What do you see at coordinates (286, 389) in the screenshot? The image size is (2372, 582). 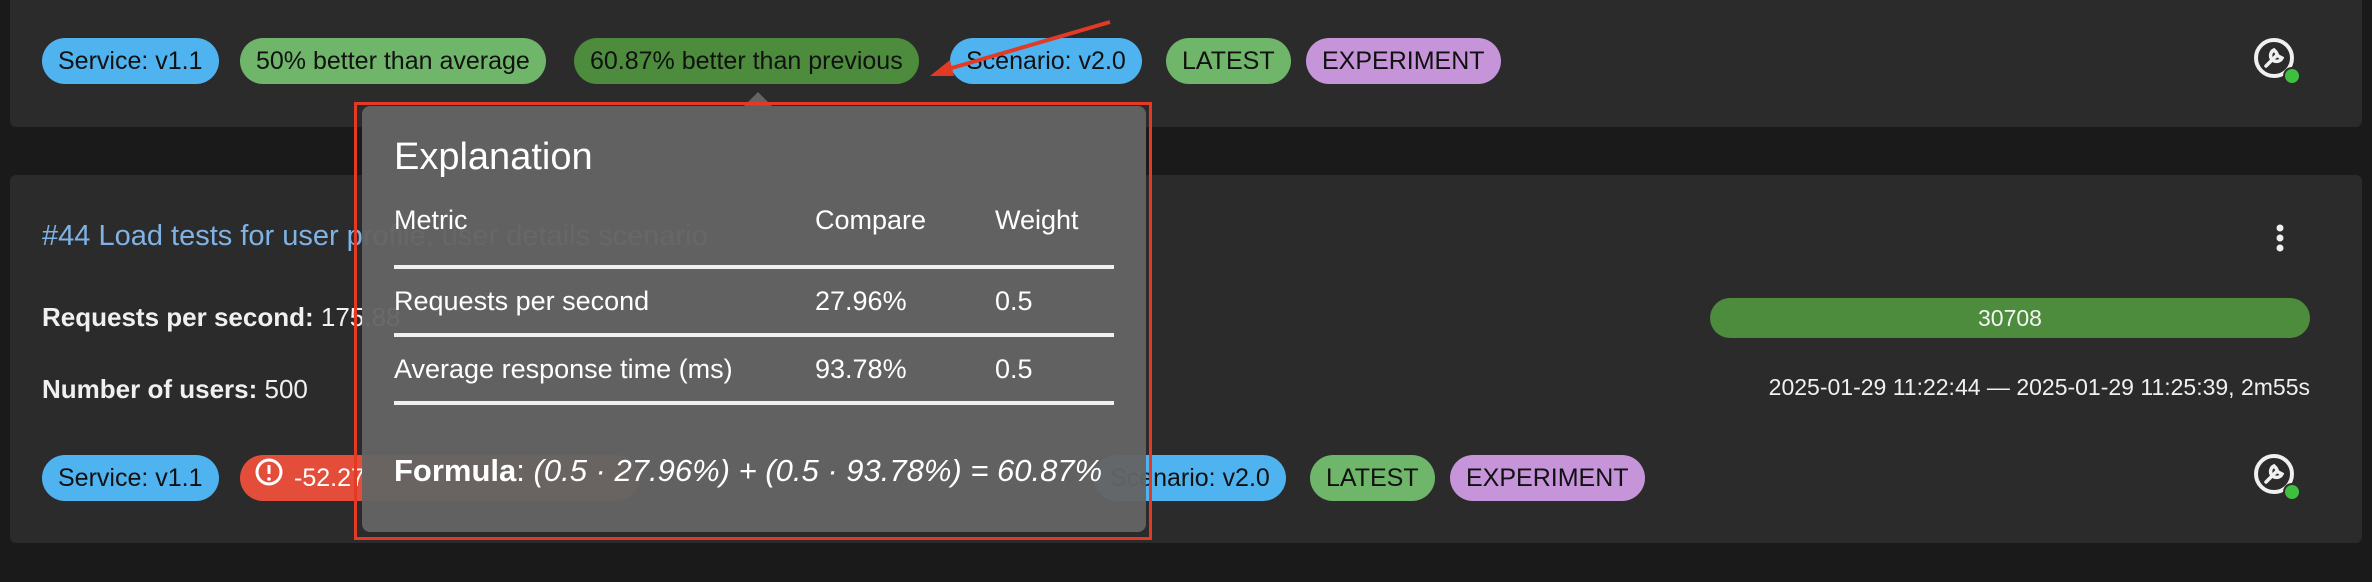 I see `users-value: 500` at bounding box center [286, 389].